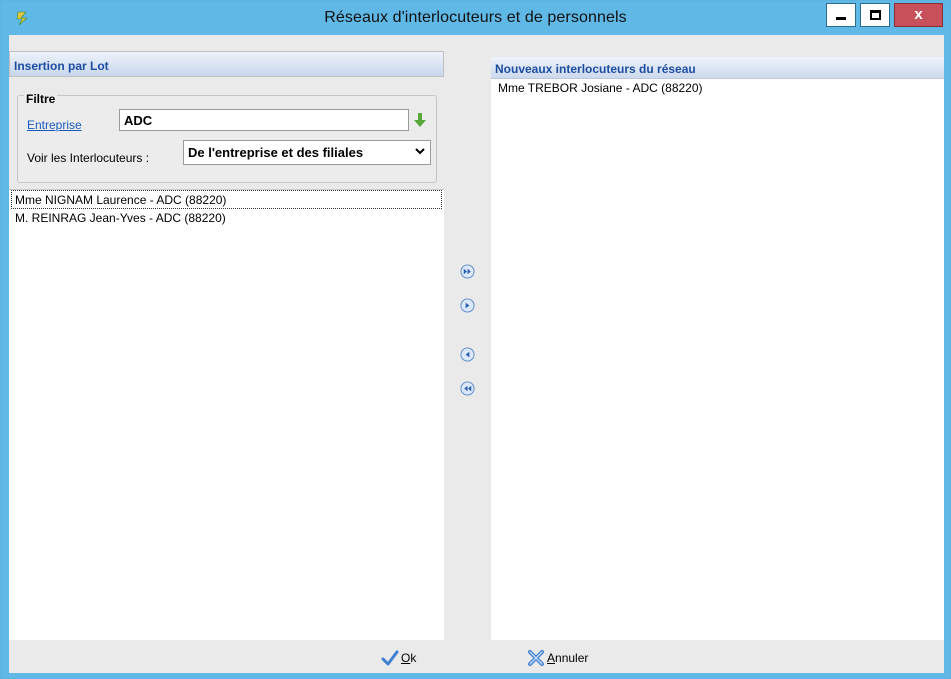 Image resolution: width=951 pixels, height=679 pixels. What do you see at coordinates (276, 152) in the screenshot?
I see `voir-interlocuteurs-selected: De l'entreprise et des filiales` at bounding box center [276, 152].